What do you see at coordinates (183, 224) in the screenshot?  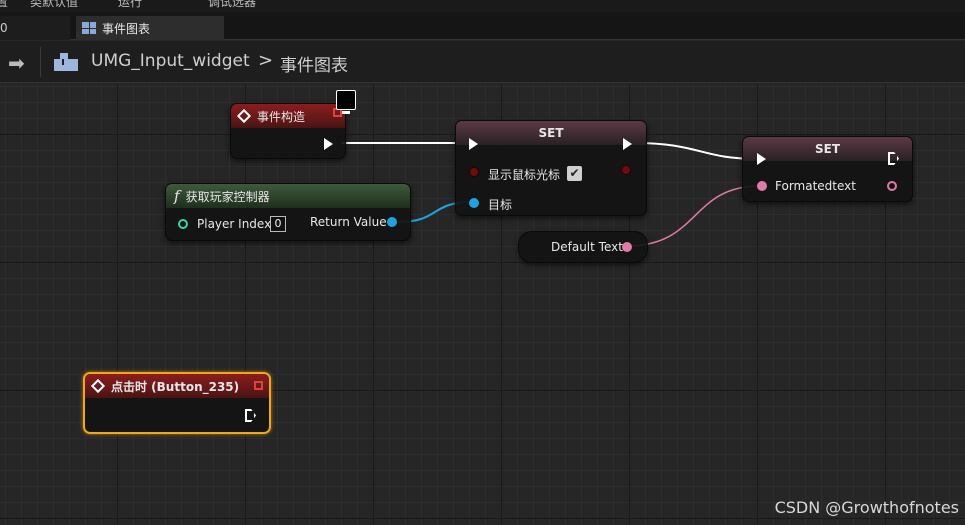 I see `player-index-pin` at bounding box center [183, 224].